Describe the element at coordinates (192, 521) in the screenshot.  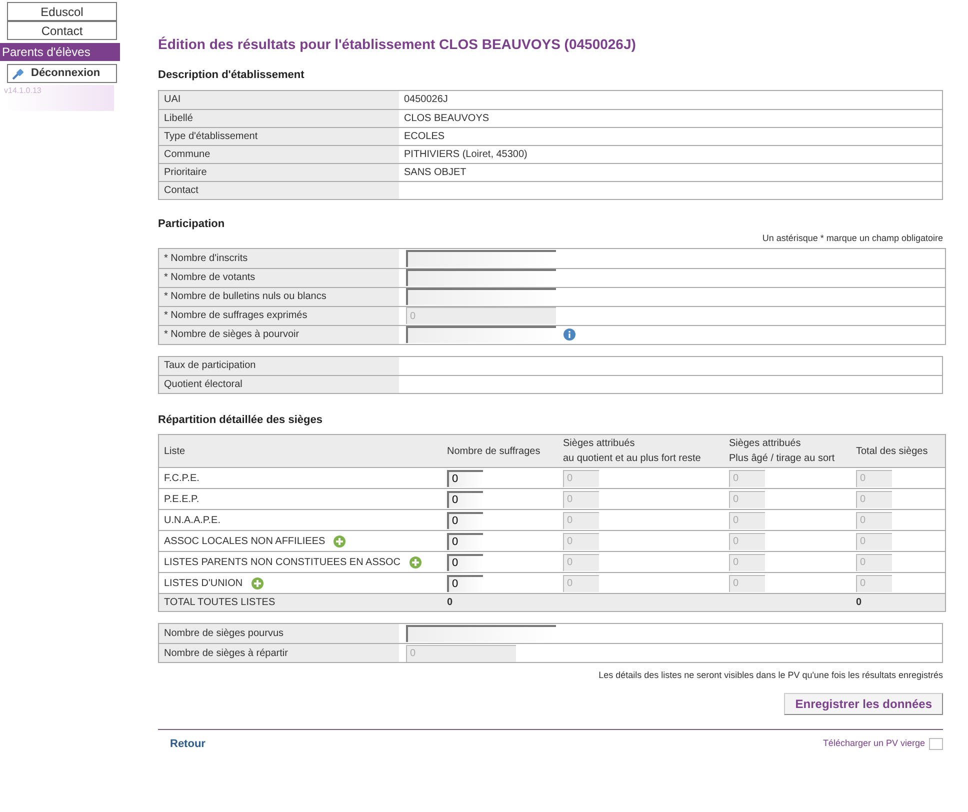
I see `list-name: U.N.A.A.P.E.` at that location.